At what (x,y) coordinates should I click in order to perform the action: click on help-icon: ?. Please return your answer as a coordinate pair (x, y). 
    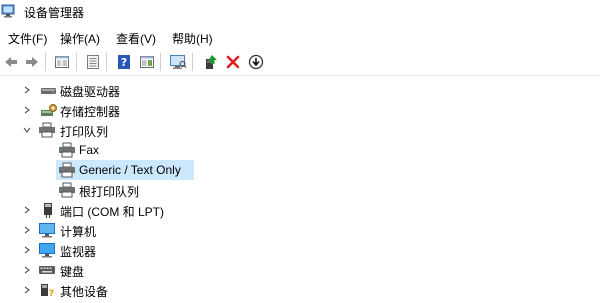
    Looking at the image, I should click on (124, 62).